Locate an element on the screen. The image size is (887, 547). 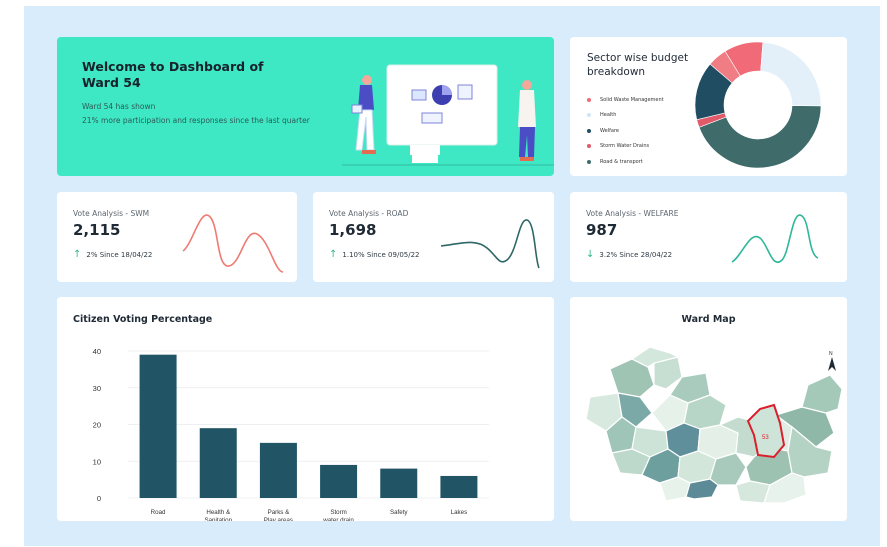
legend-item-welfare: Welfare is located at coordinates (625, 131).